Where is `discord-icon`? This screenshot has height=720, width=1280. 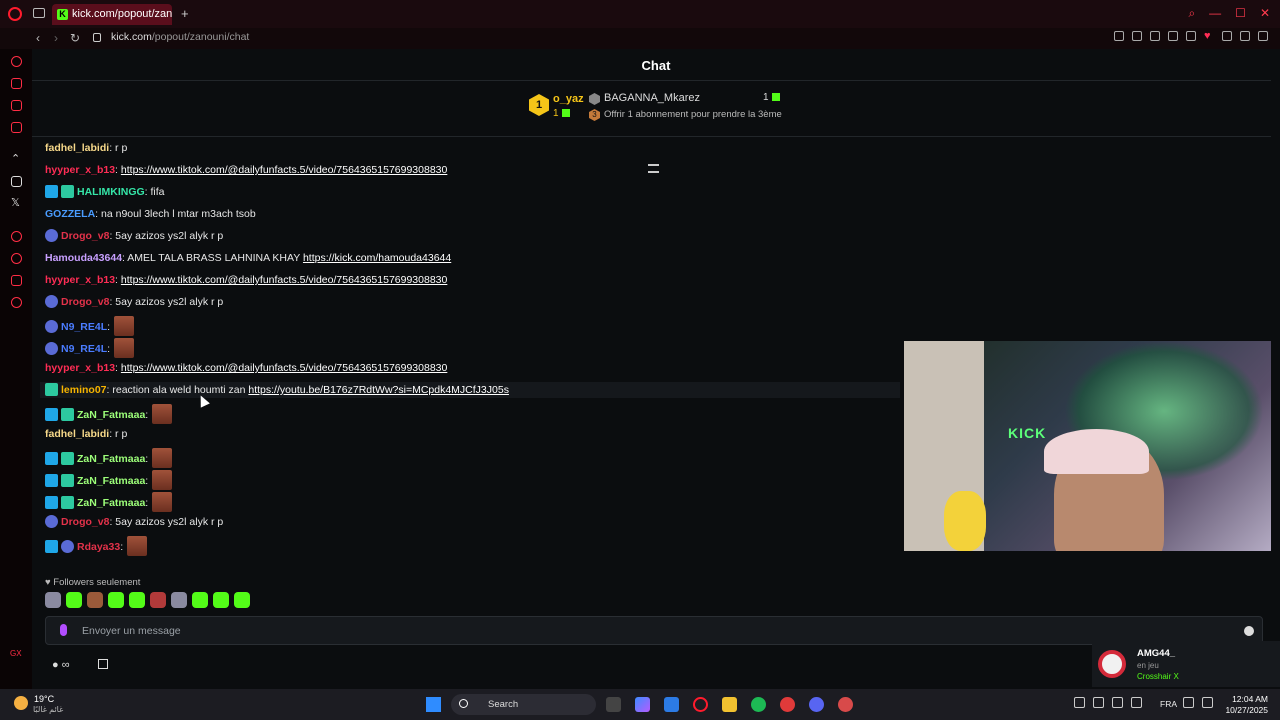 discord-icon is located at coordinates (816, 704).